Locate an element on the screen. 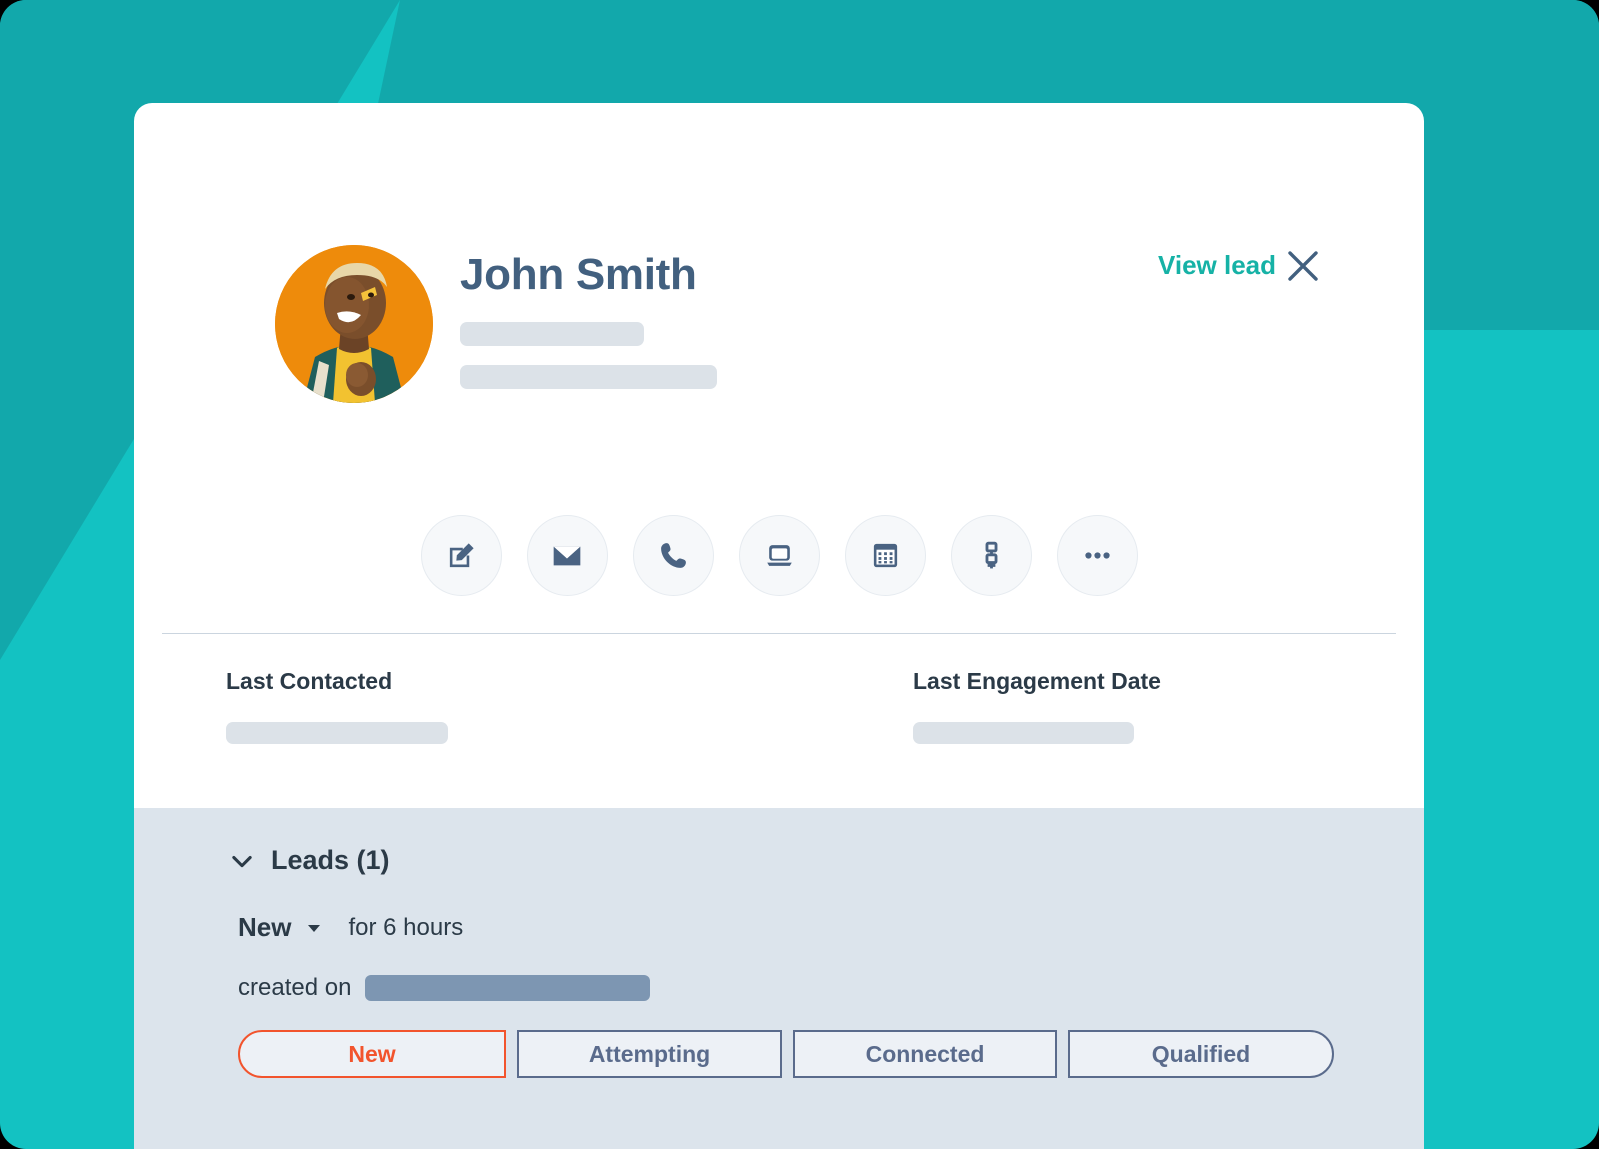 The height and width of the screenshot is (1149, 1599). chevron-down-small-icon is located at coordinates (314, 928).